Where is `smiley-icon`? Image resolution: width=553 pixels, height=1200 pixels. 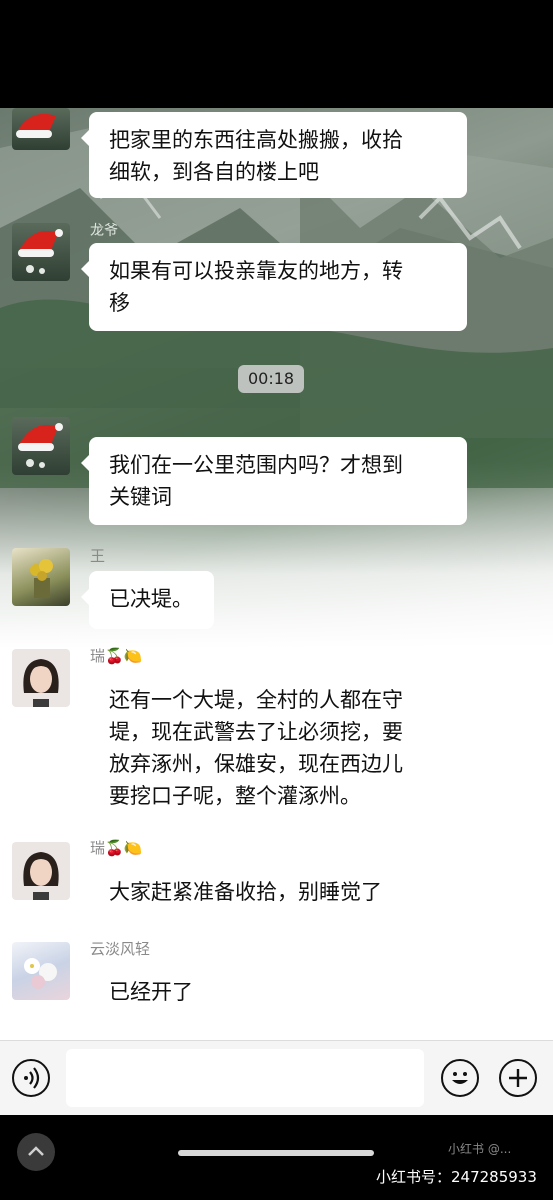 smiley-icon is located at coordinates (459, 1077).